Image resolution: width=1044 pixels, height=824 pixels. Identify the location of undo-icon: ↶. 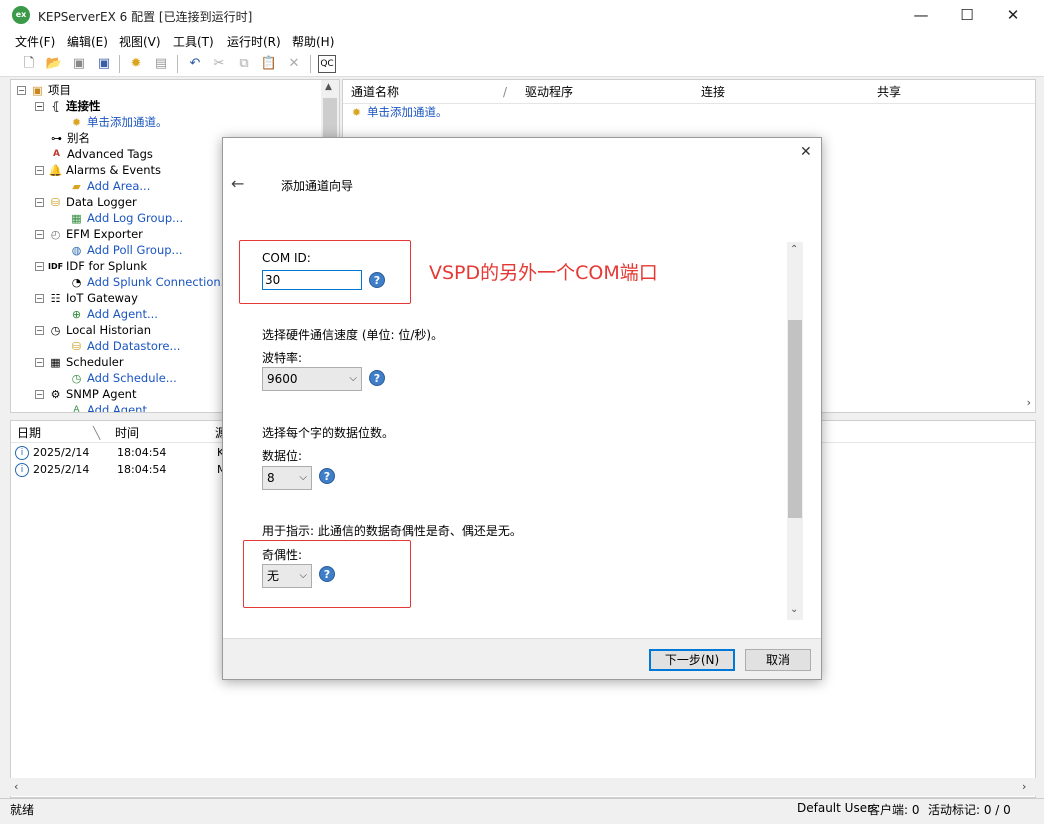
(195, 64).